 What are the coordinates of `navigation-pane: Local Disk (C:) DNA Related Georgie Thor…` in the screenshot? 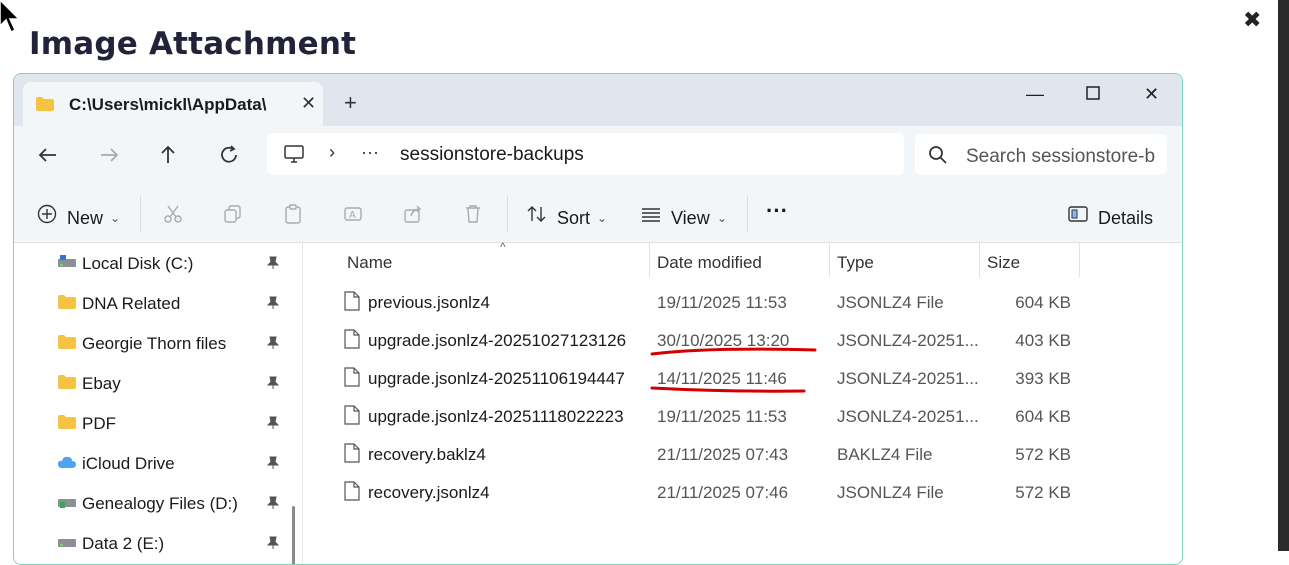 It's located at (150, 403).